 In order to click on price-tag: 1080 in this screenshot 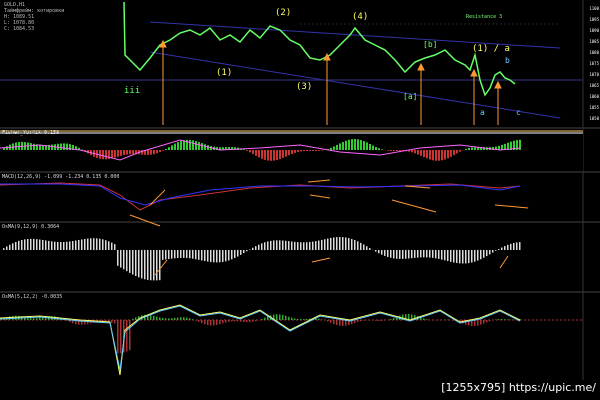, I will do `click(594, 52)`.